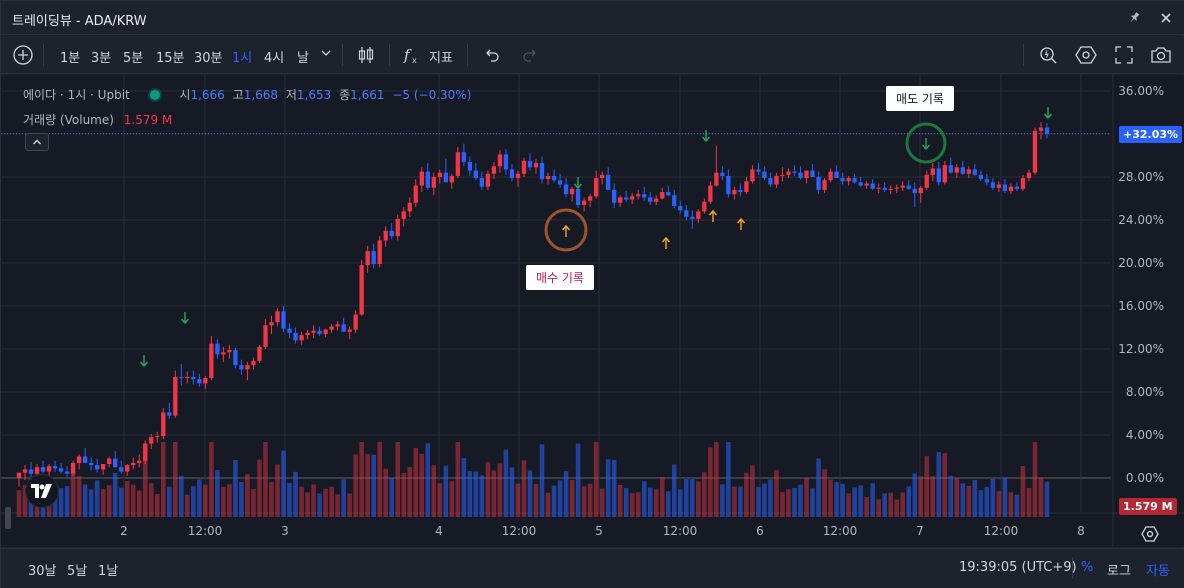 This screenshot has width=1184, height=588. What do you see at coordinates (42, 569) in the screenshot?
I see `range-30d: 30날` at bounding box center [42, 569].